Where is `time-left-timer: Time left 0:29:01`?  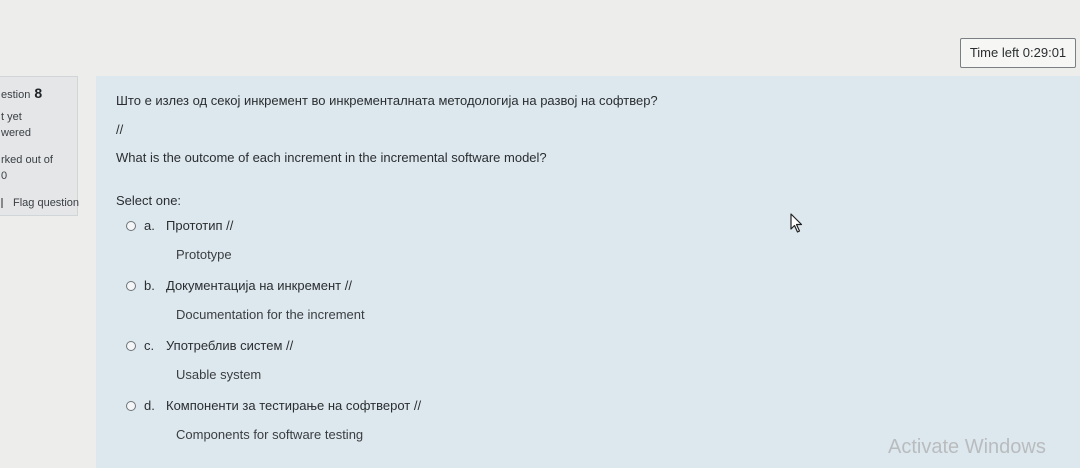 time-left-timer: Time left 0:29:01 is located at coordinates (1018, 53).